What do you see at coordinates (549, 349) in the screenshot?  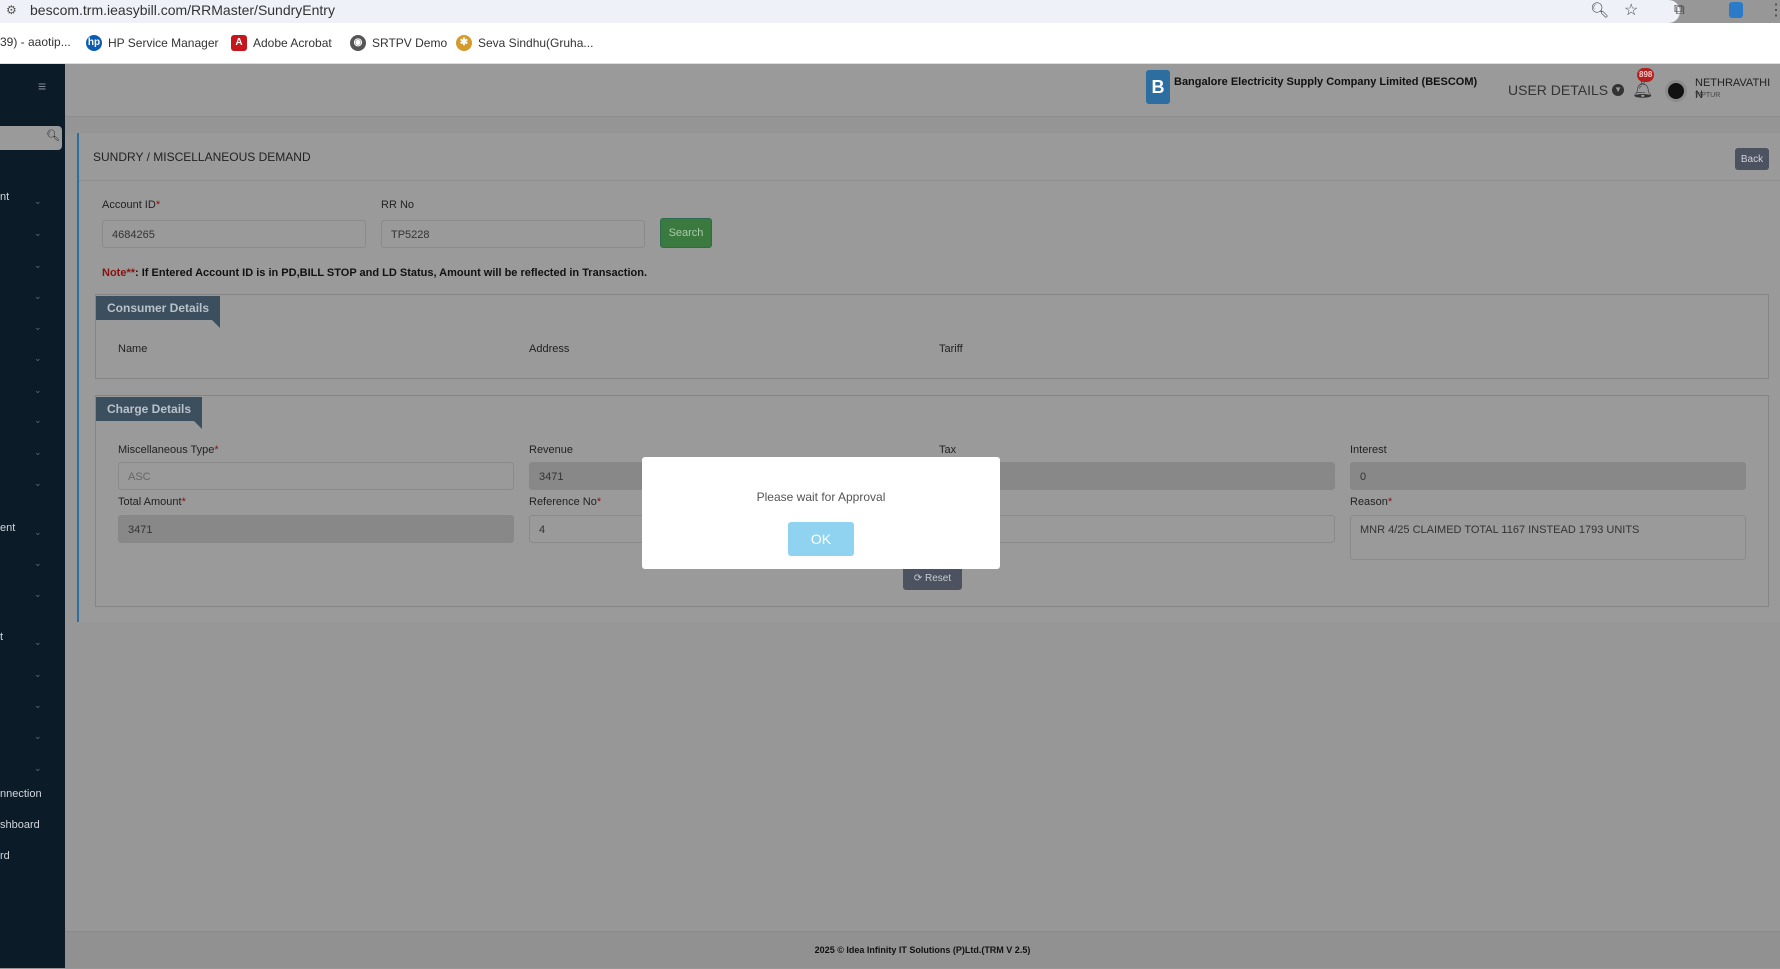 I see `address-label: Address` at bounding box center [549, 349].